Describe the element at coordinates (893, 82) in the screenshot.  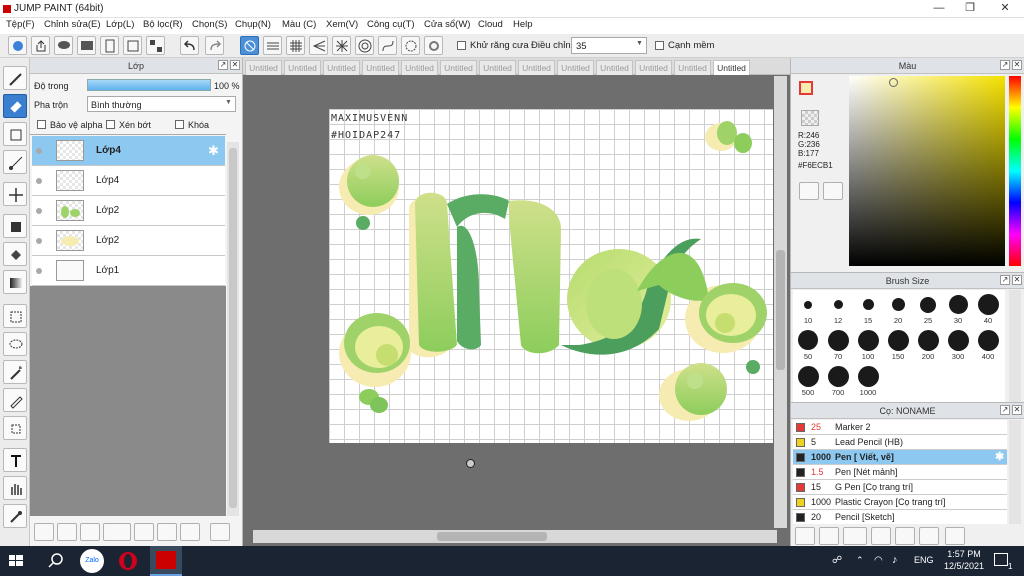
I see `color-picker-cursor` at that location.